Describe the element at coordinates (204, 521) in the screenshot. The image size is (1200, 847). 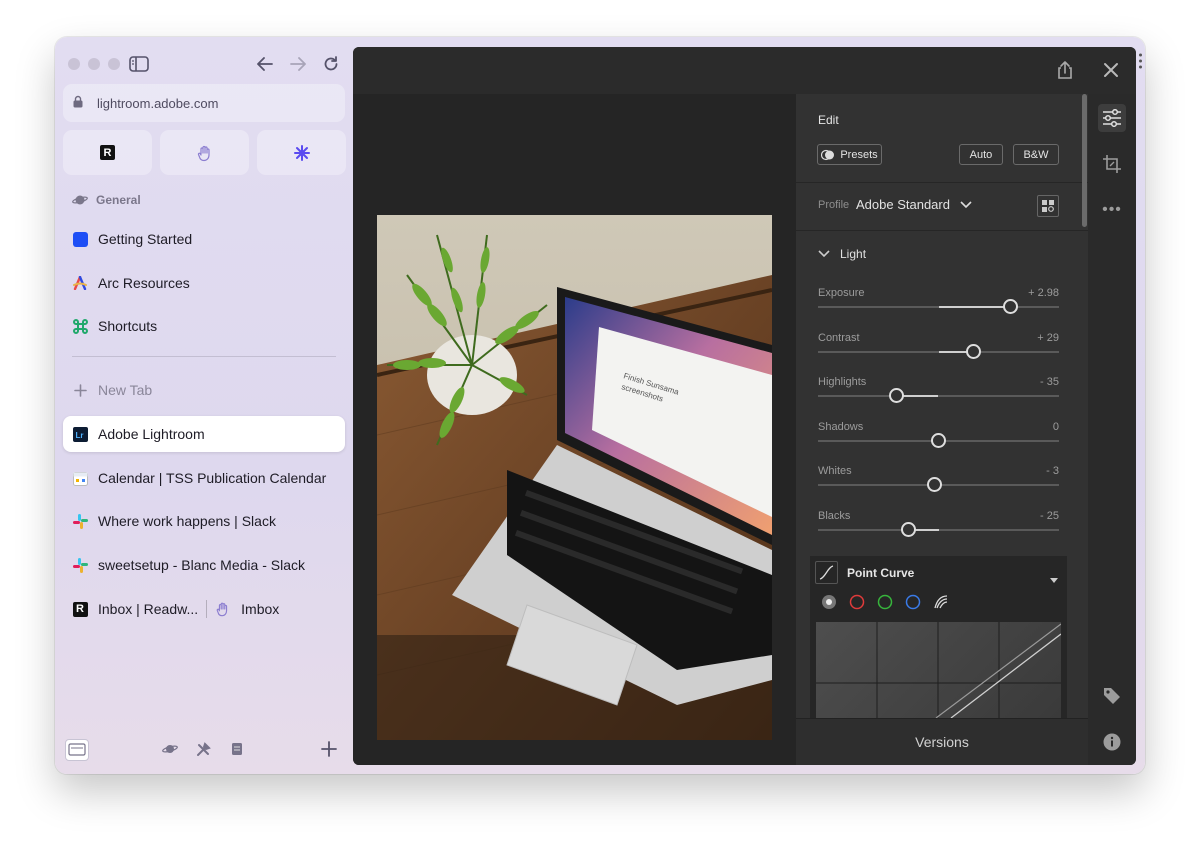
I see `tab-slack-workspace: Where work happens | Slack` at that location.